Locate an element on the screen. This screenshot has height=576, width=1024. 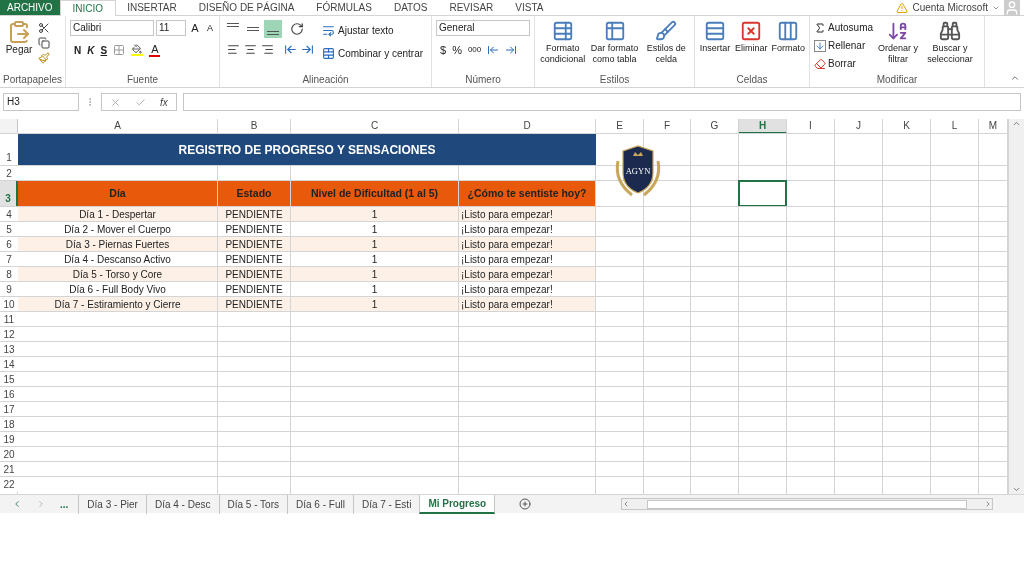
table-cell: ¿Cómo te sentiste hoy? is located at coordinates (527, 193).